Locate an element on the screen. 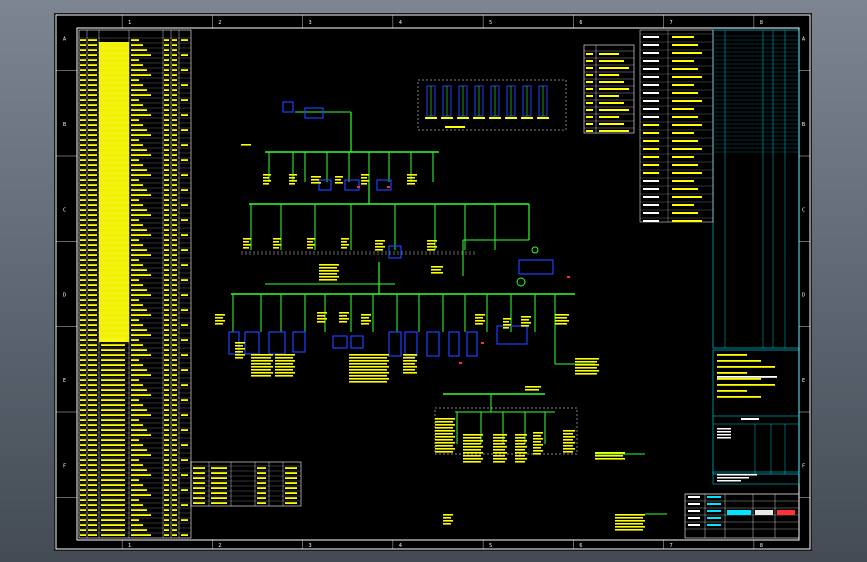 The image size is (867, 562). transformer-symbol is located at coordinates (535, 250).